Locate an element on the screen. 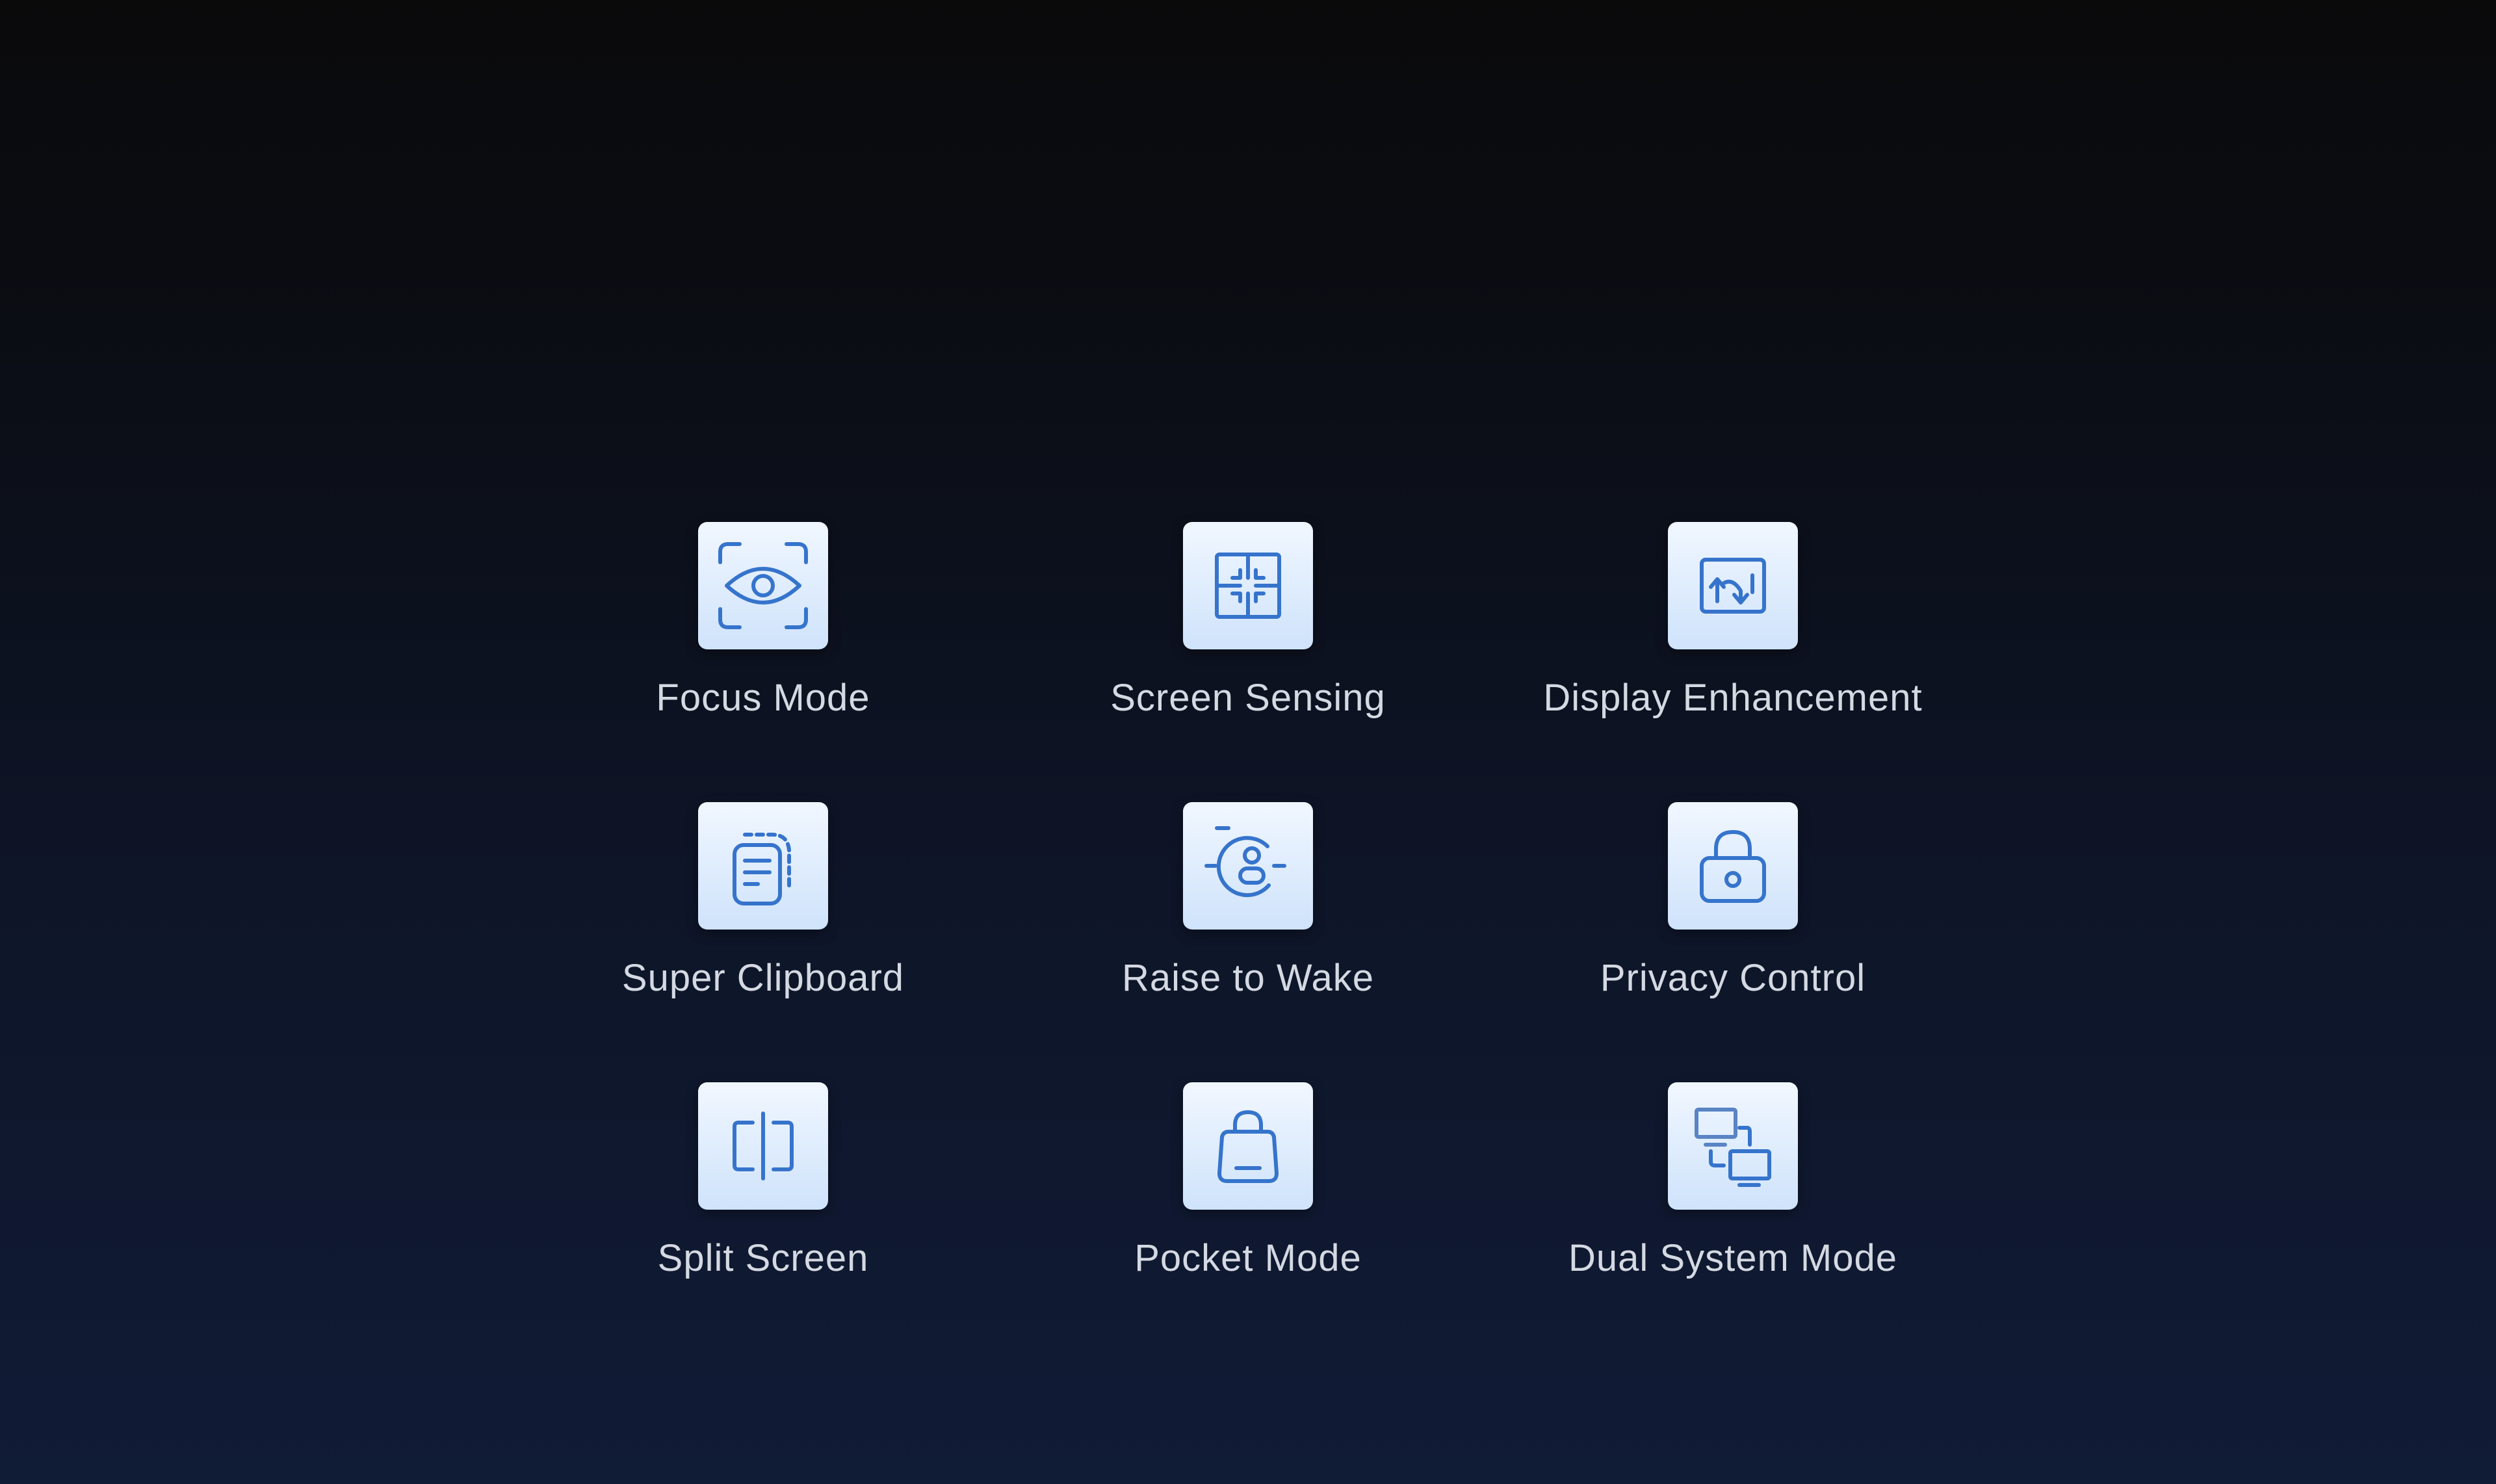 This screenshot has width=2496, height=1484. feature-display-enhancement: Display Enhancement is located at coordinates (1733, 620).